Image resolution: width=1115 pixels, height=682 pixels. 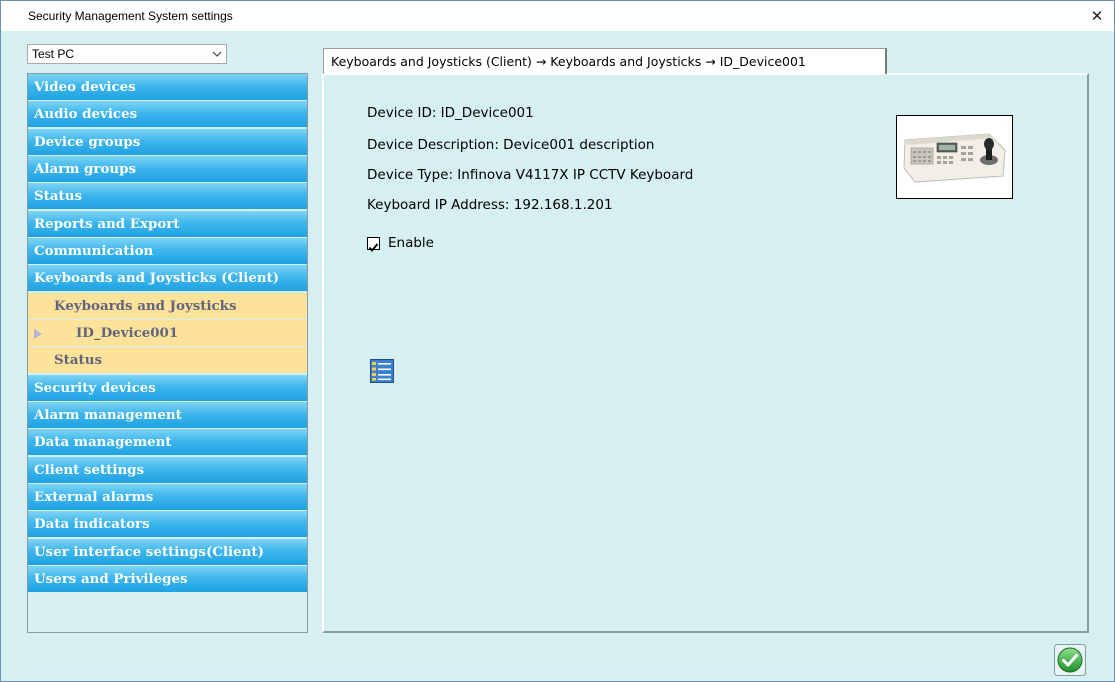 What do you see at coordinates (167, 278) in the screenshot?
I see `nav-item-keyboards-and-joysticks-client: Keyboards and Joysticks (Client)` at bounding box center [167, 278].